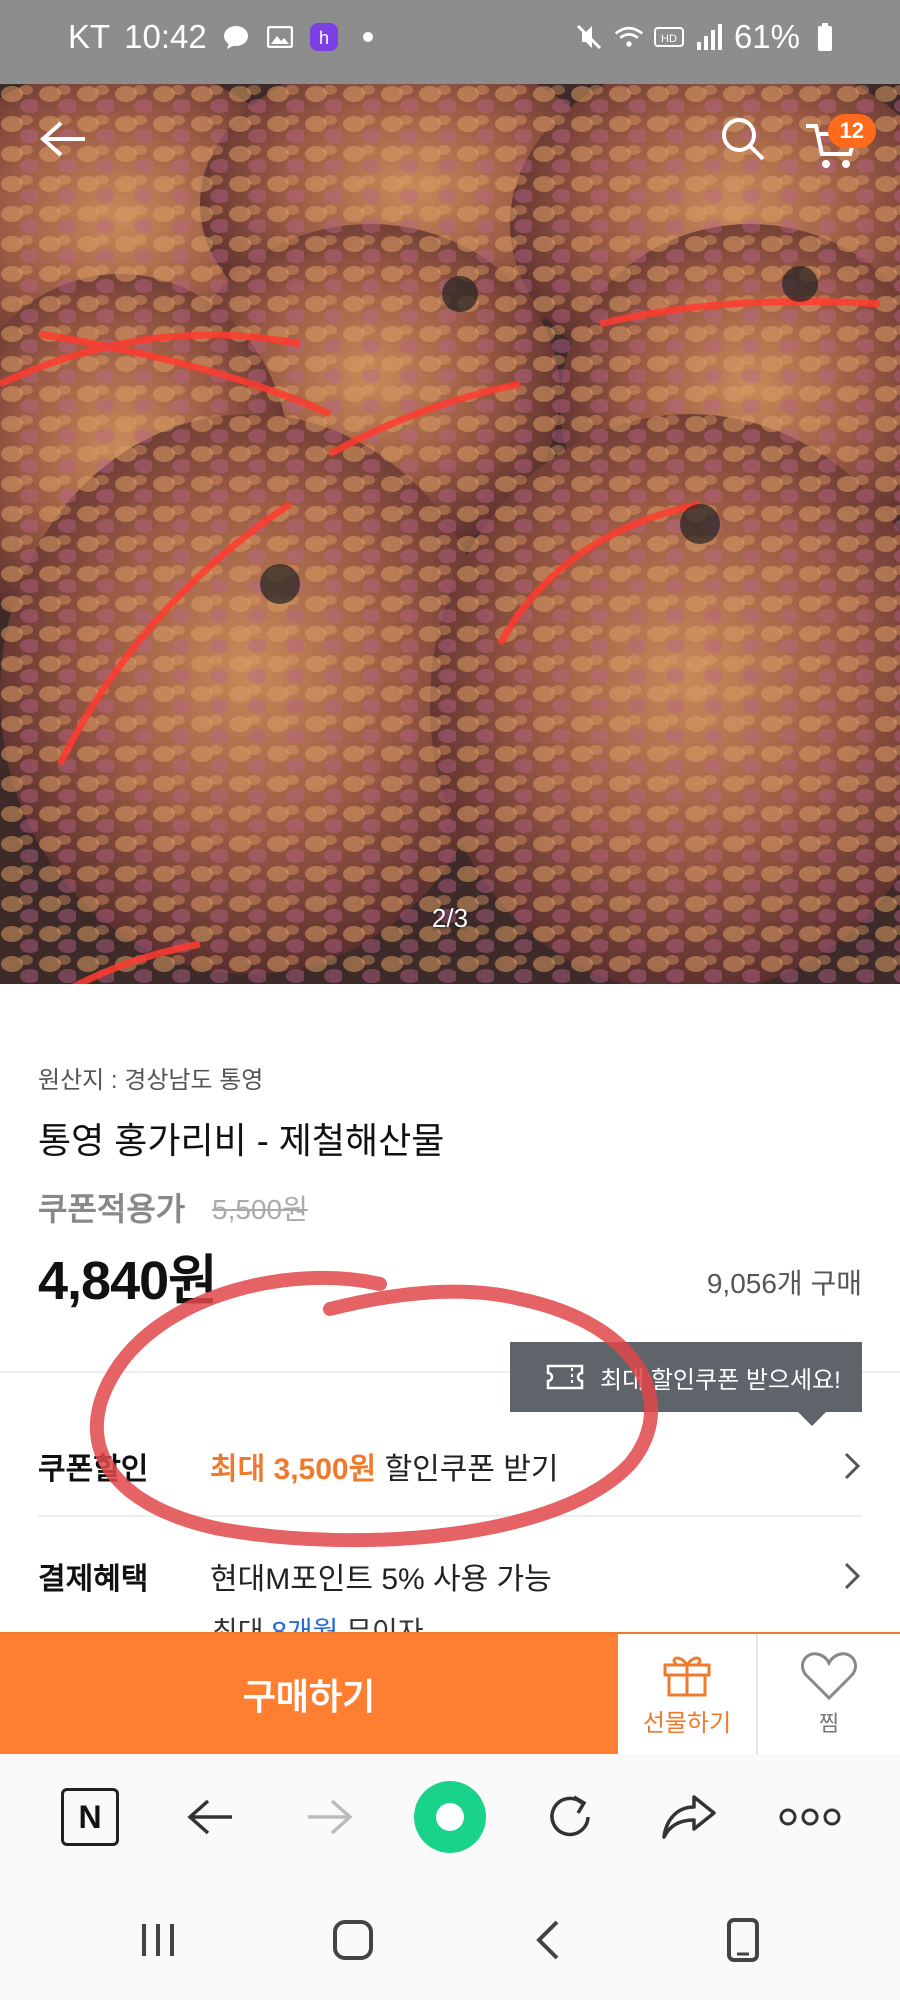 The height and width of the screenshot is (2000, 900). I want to click on back-button, so click(63, 139).